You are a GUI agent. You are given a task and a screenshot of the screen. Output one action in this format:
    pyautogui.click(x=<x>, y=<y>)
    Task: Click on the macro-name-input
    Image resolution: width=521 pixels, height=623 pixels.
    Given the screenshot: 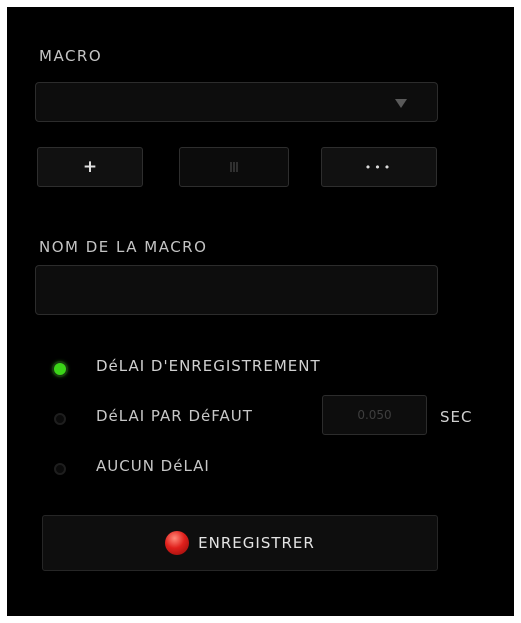 What is the action you would take?
    pyautogui.click(x=236, y=290)
    